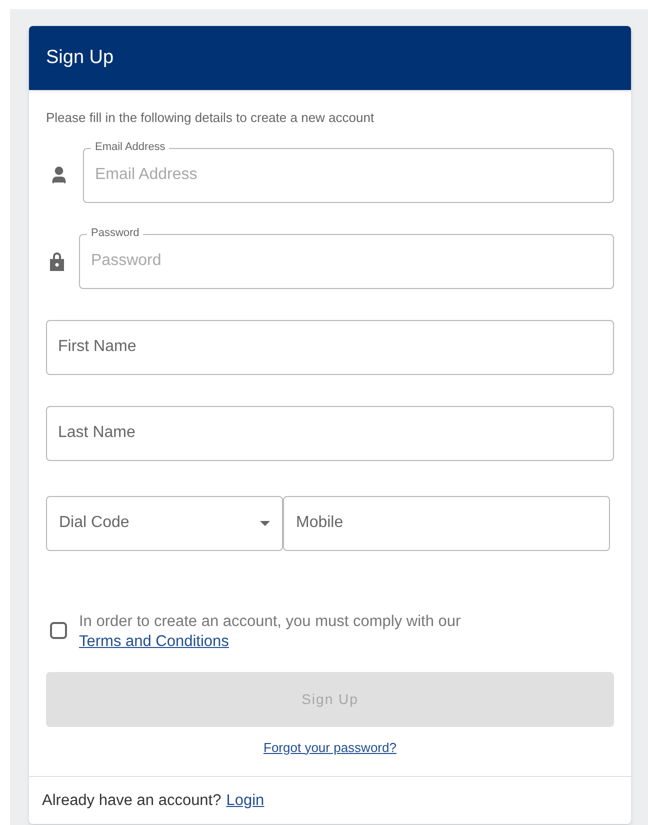  Describe the element at coordinates (270, 632) in the screenshot. I see `terms-text: In order to create an account, you must comply with our Terms and Conditions` at that location.